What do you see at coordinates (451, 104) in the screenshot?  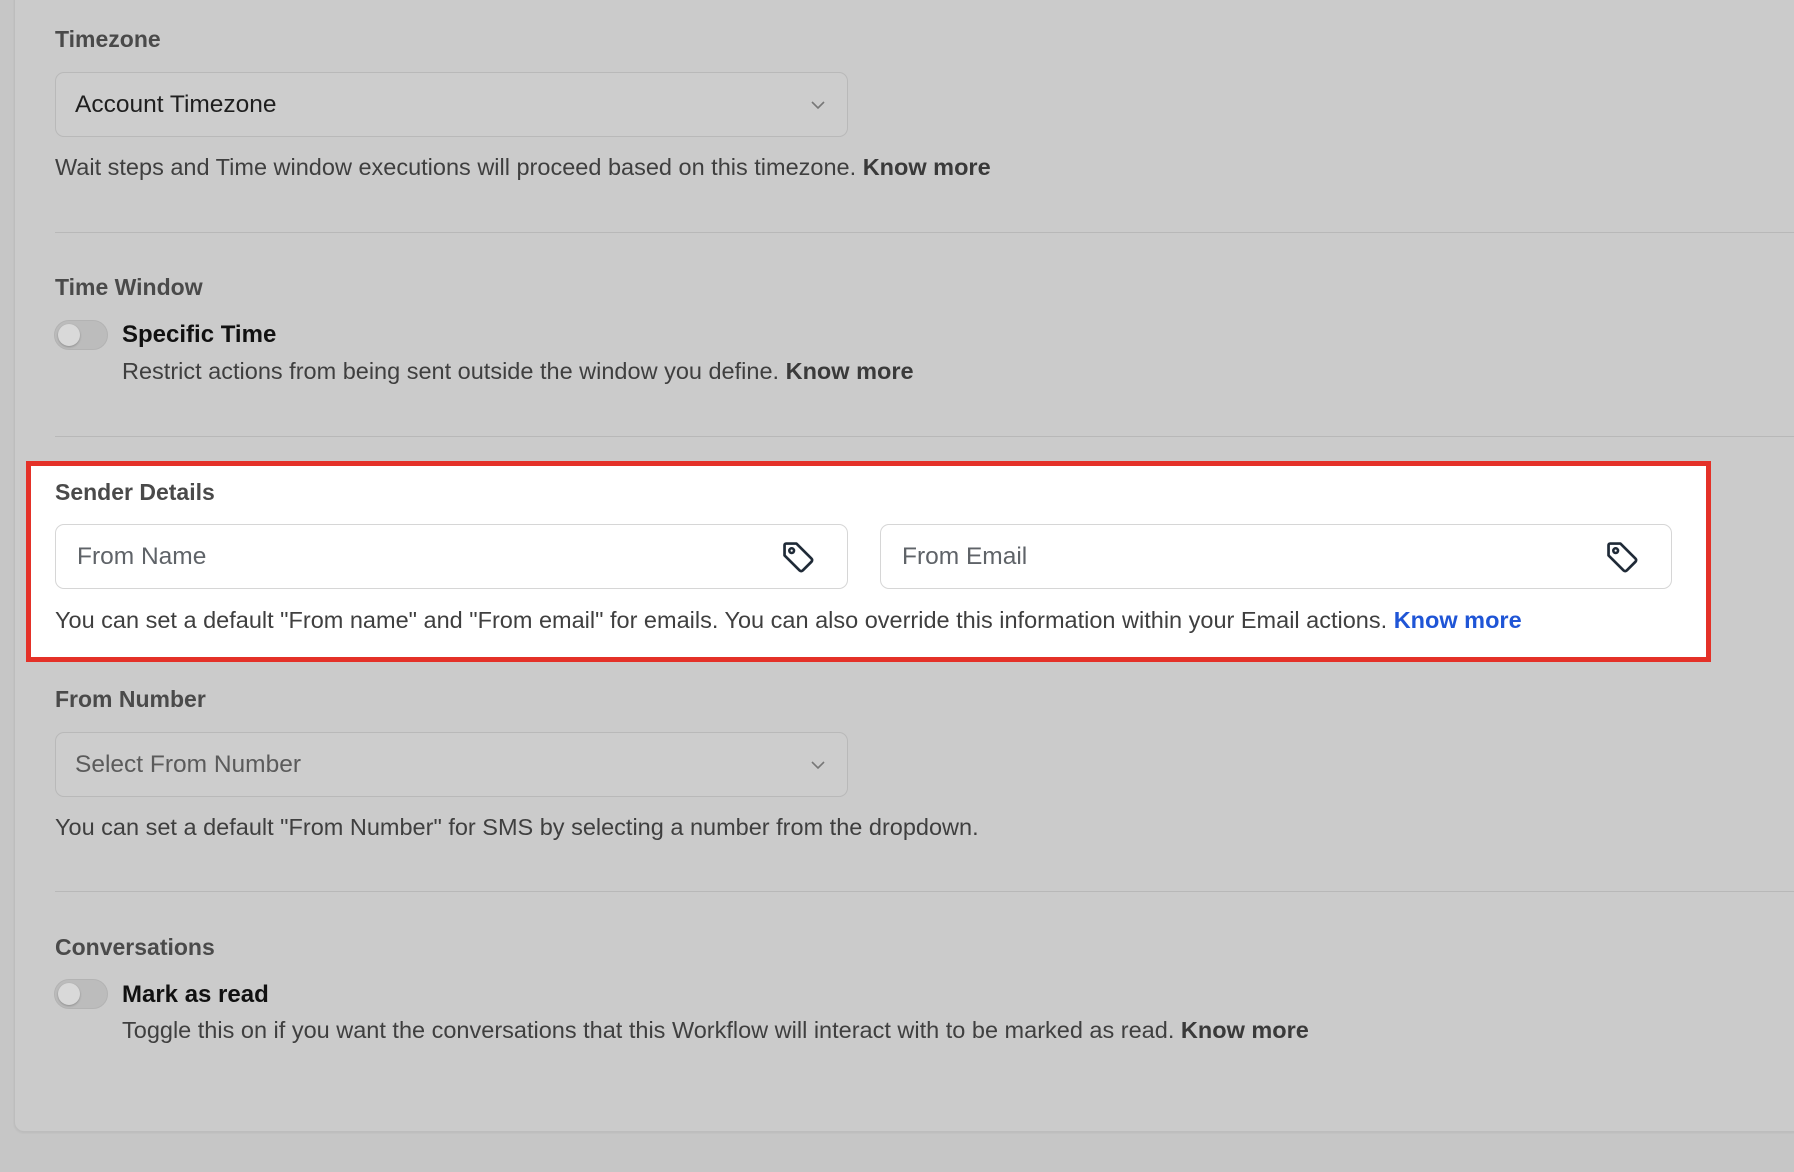 I see `timezone-select: Account Timezone` at bounding box center [451, 104].